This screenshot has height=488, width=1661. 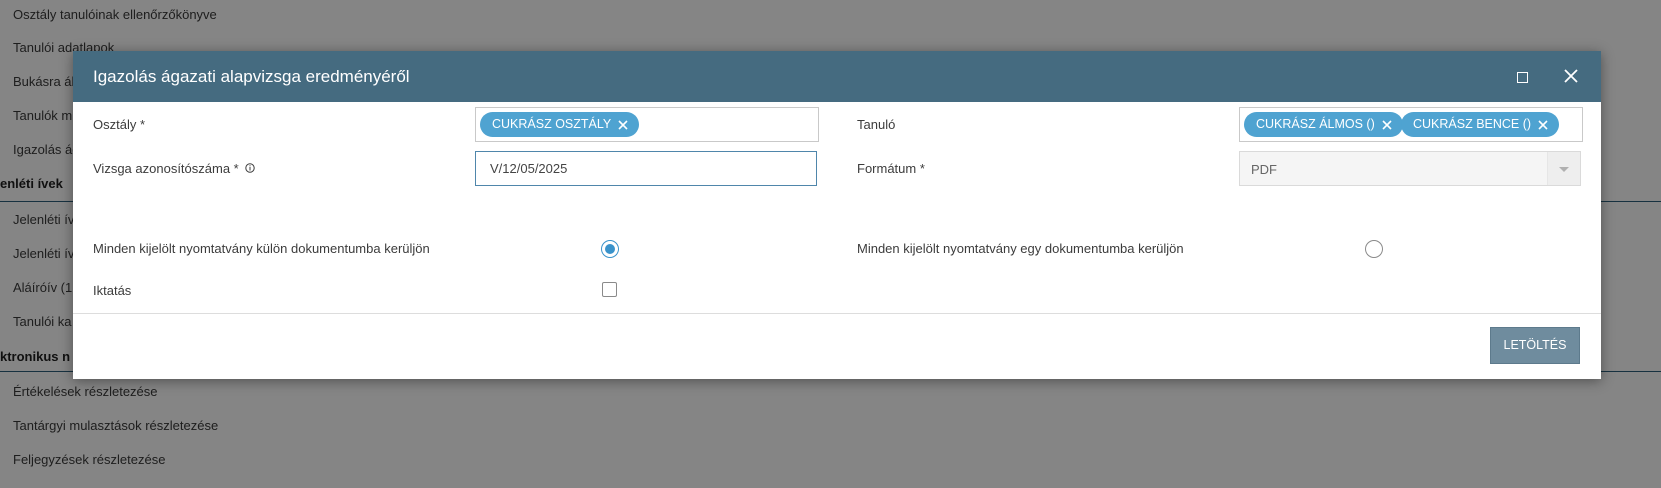 I want to click on osztaly-tag: CUKRÁSZ OSZTÁLY, so click(x=560, y=124).